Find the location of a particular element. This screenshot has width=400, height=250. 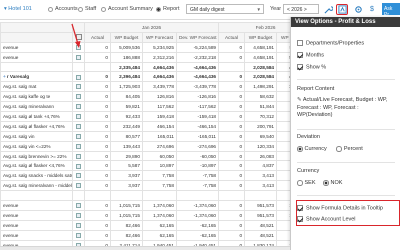

radio-sek: SEK is located at coordinates (306, 183).